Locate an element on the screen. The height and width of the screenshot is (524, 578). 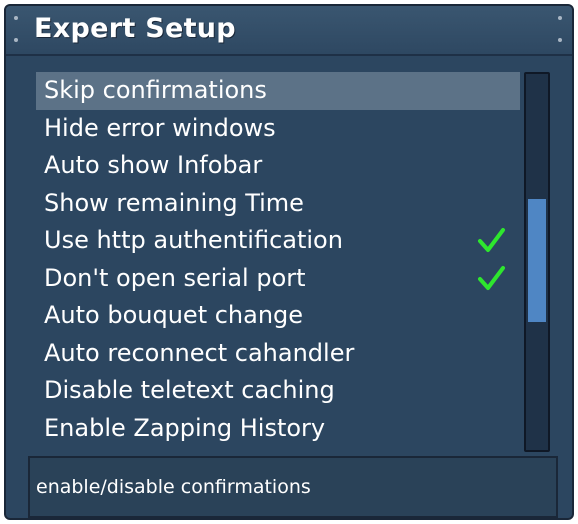
settings-item-label: Disable teletext caching is located at coordinates (189, 390).